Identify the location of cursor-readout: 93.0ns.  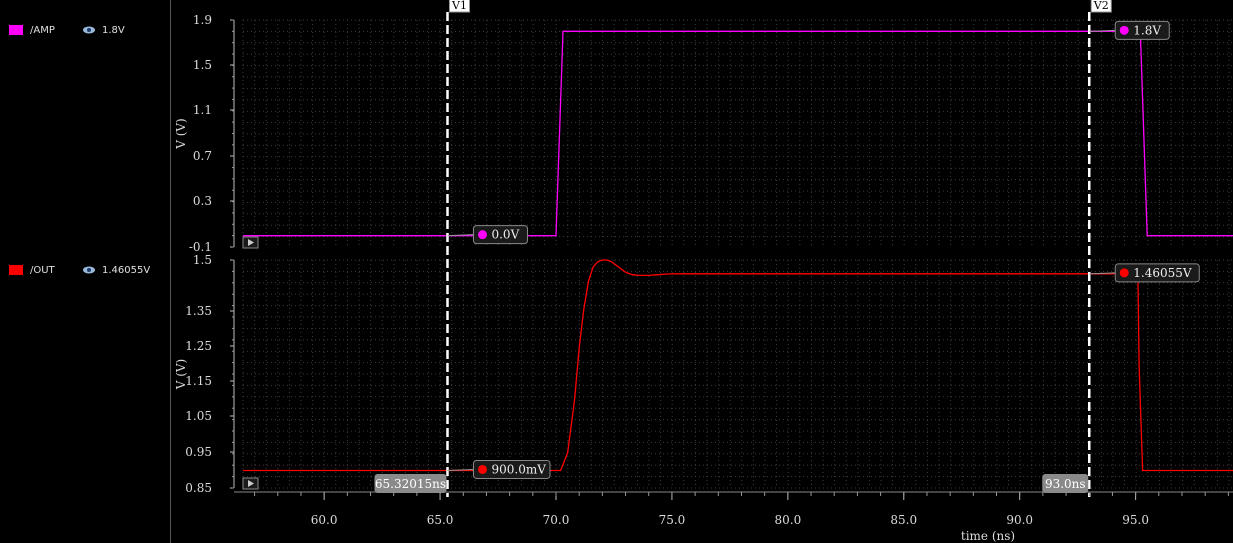
(1065, 484).